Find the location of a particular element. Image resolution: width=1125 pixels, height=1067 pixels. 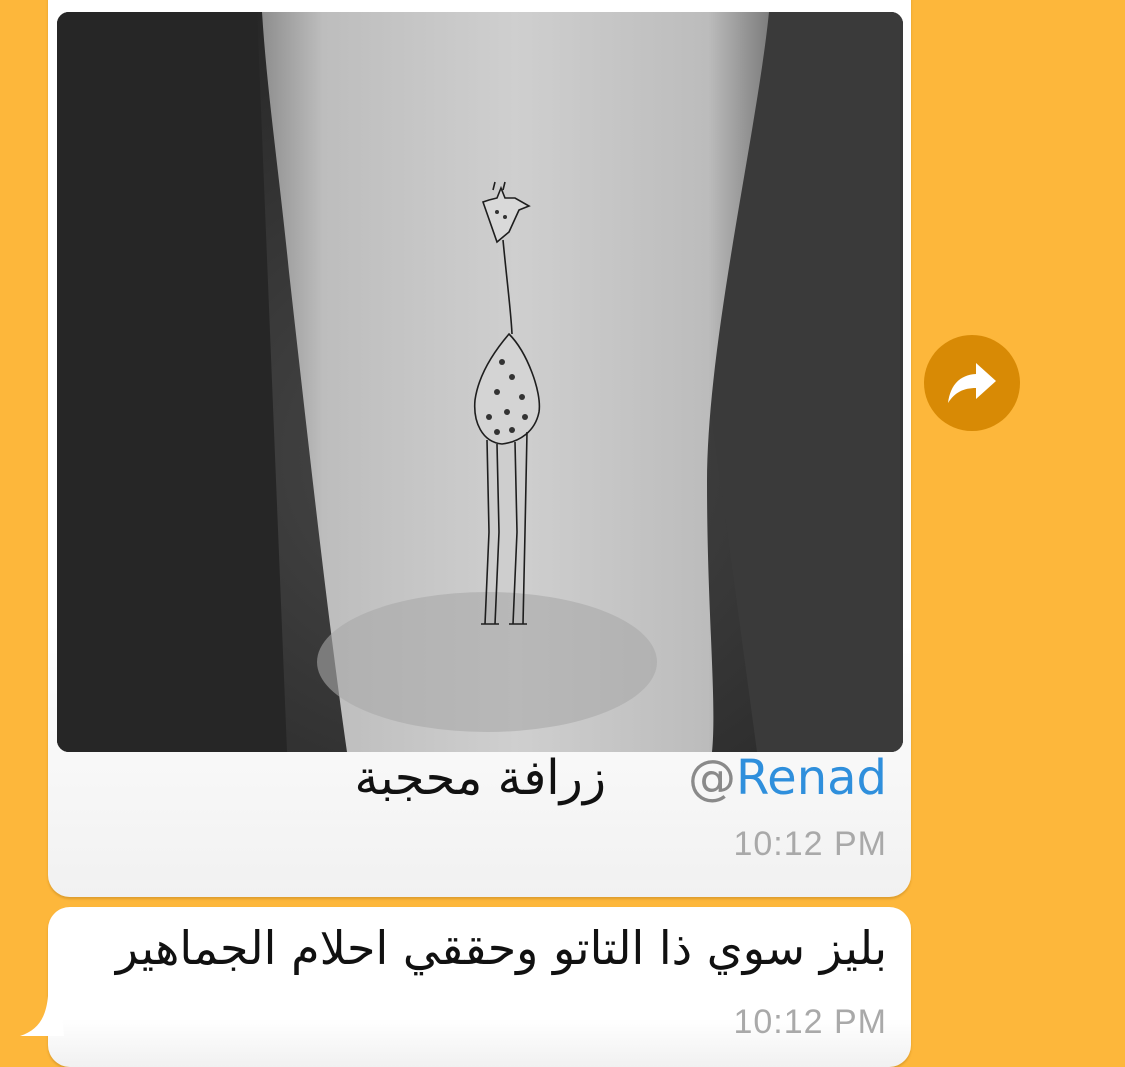

text-message-time: 10:12 PM is located at coordinates (810, 1022).